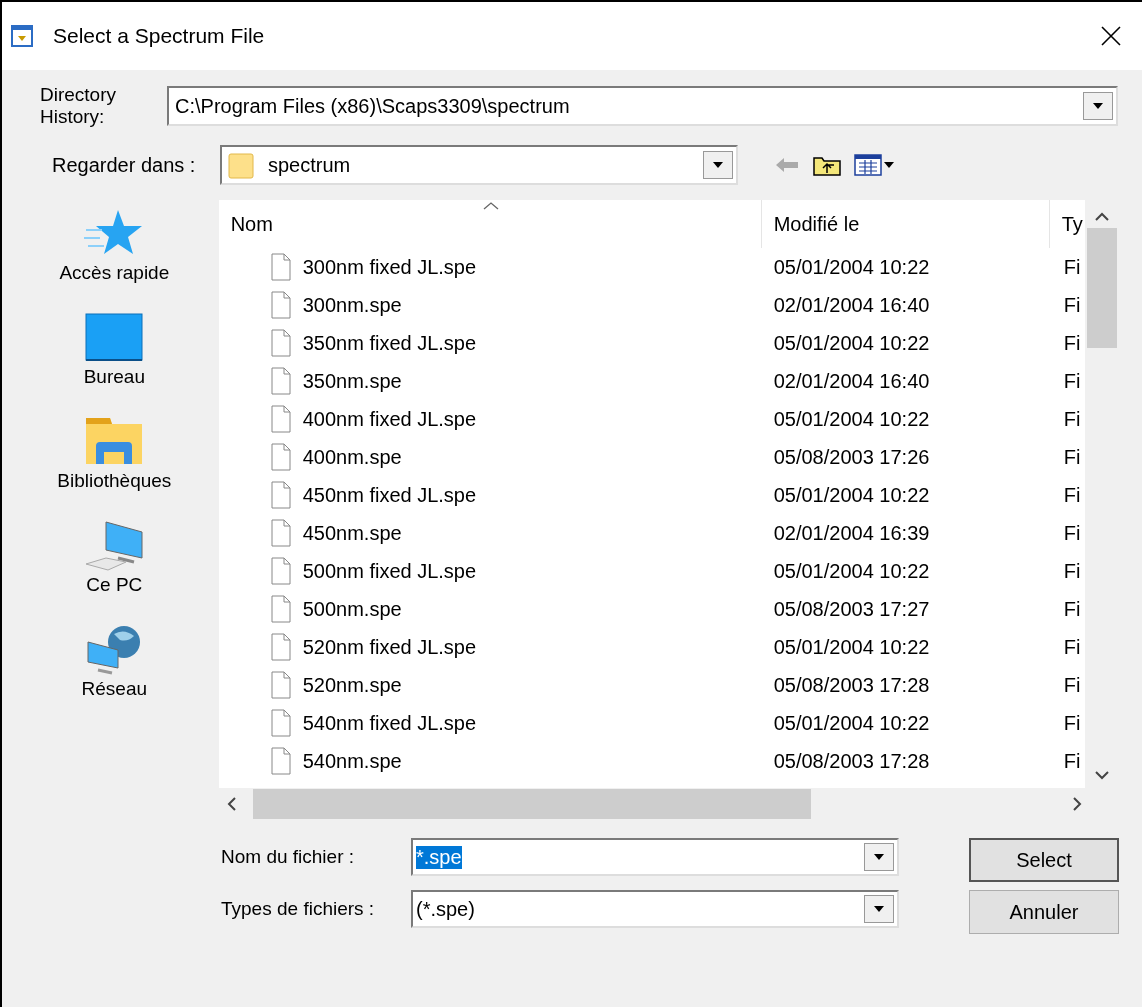 Image resolution: width=1142 pixels, height=1007 pixels. Describe the element at coordinates (655, 909) in the screenshot. I see `file-type-combo: (*.spe)` at that location.